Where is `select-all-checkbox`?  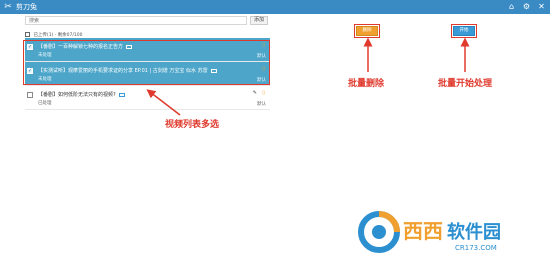
select-all-checkbox is located at coordinates (27, 34).